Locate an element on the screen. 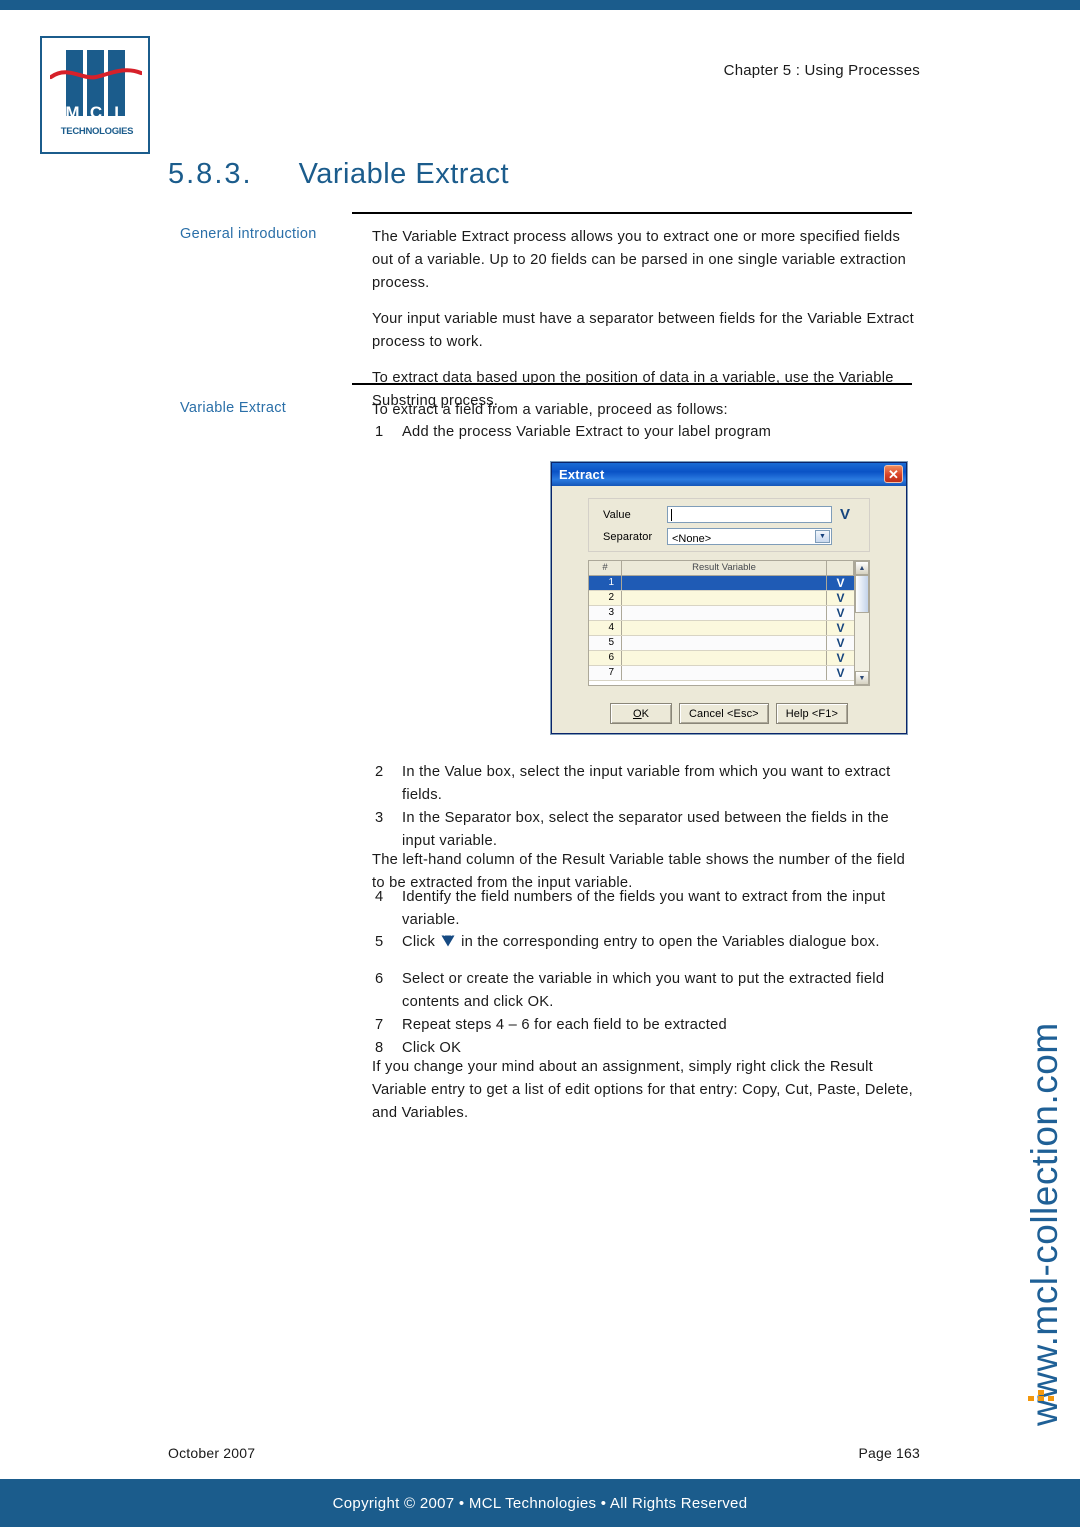 This screenshot has height=1527, width=1080. sidebar-label-general-introduction: General introduction is located at coordinates (248, 234).